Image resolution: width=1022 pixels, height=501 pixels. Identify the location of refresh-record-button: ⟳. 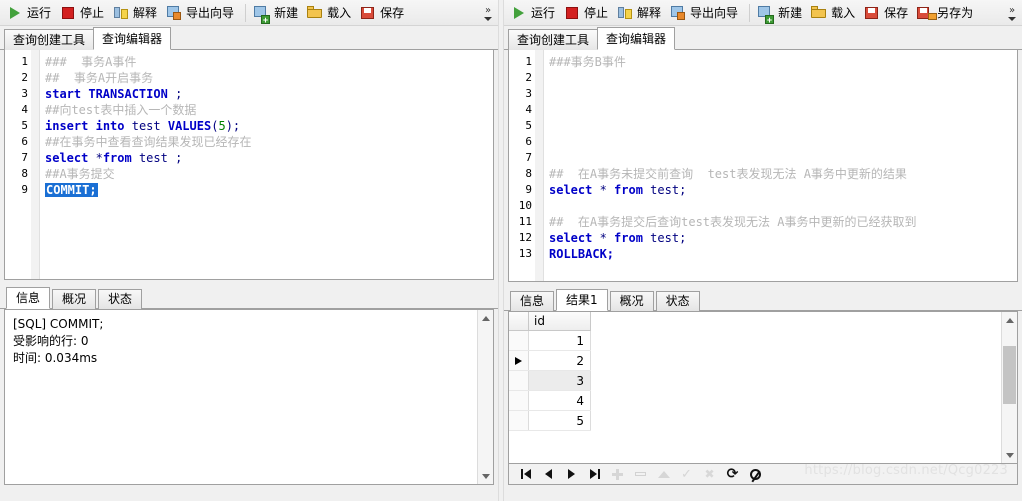
(732, 474).